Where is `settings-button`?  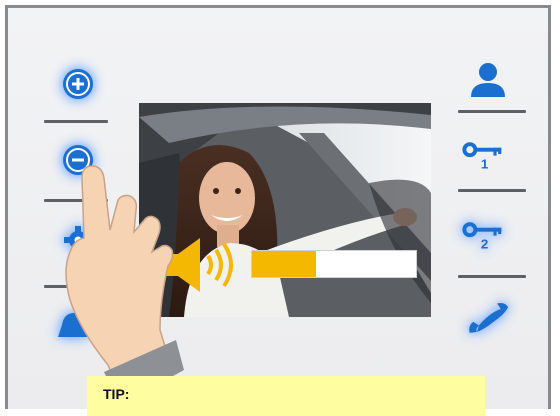
settings-button is located at coordinates (78, 240).